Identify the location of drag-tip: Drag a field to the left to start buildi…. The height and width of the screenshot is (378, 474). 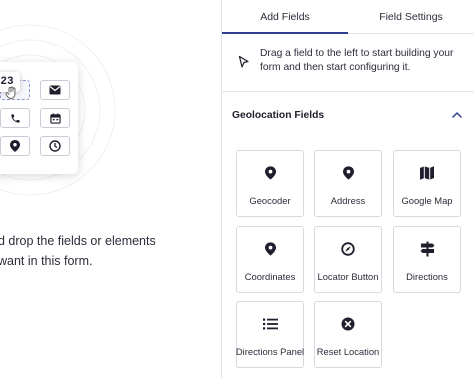
(348, 63).